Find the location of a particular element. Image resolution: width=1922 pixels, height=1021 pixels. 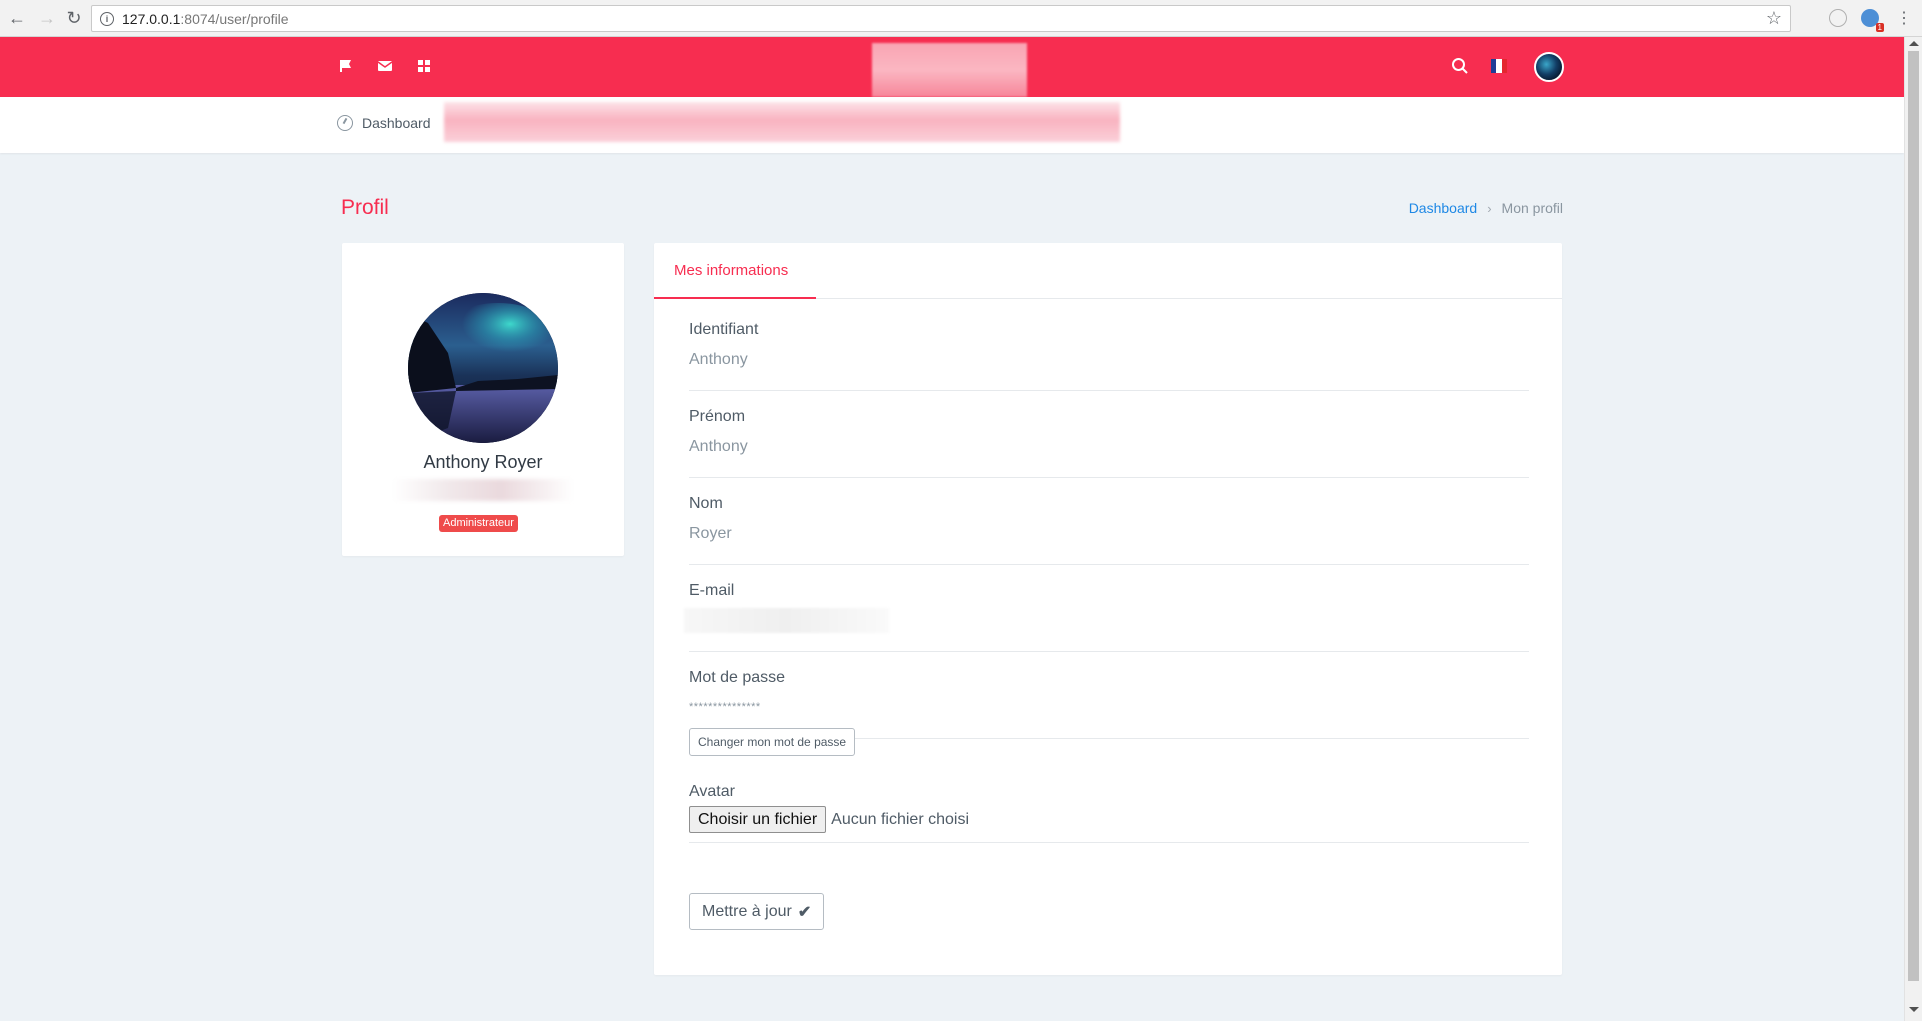

redacted-nav-items is located at coordinates (782, 122).